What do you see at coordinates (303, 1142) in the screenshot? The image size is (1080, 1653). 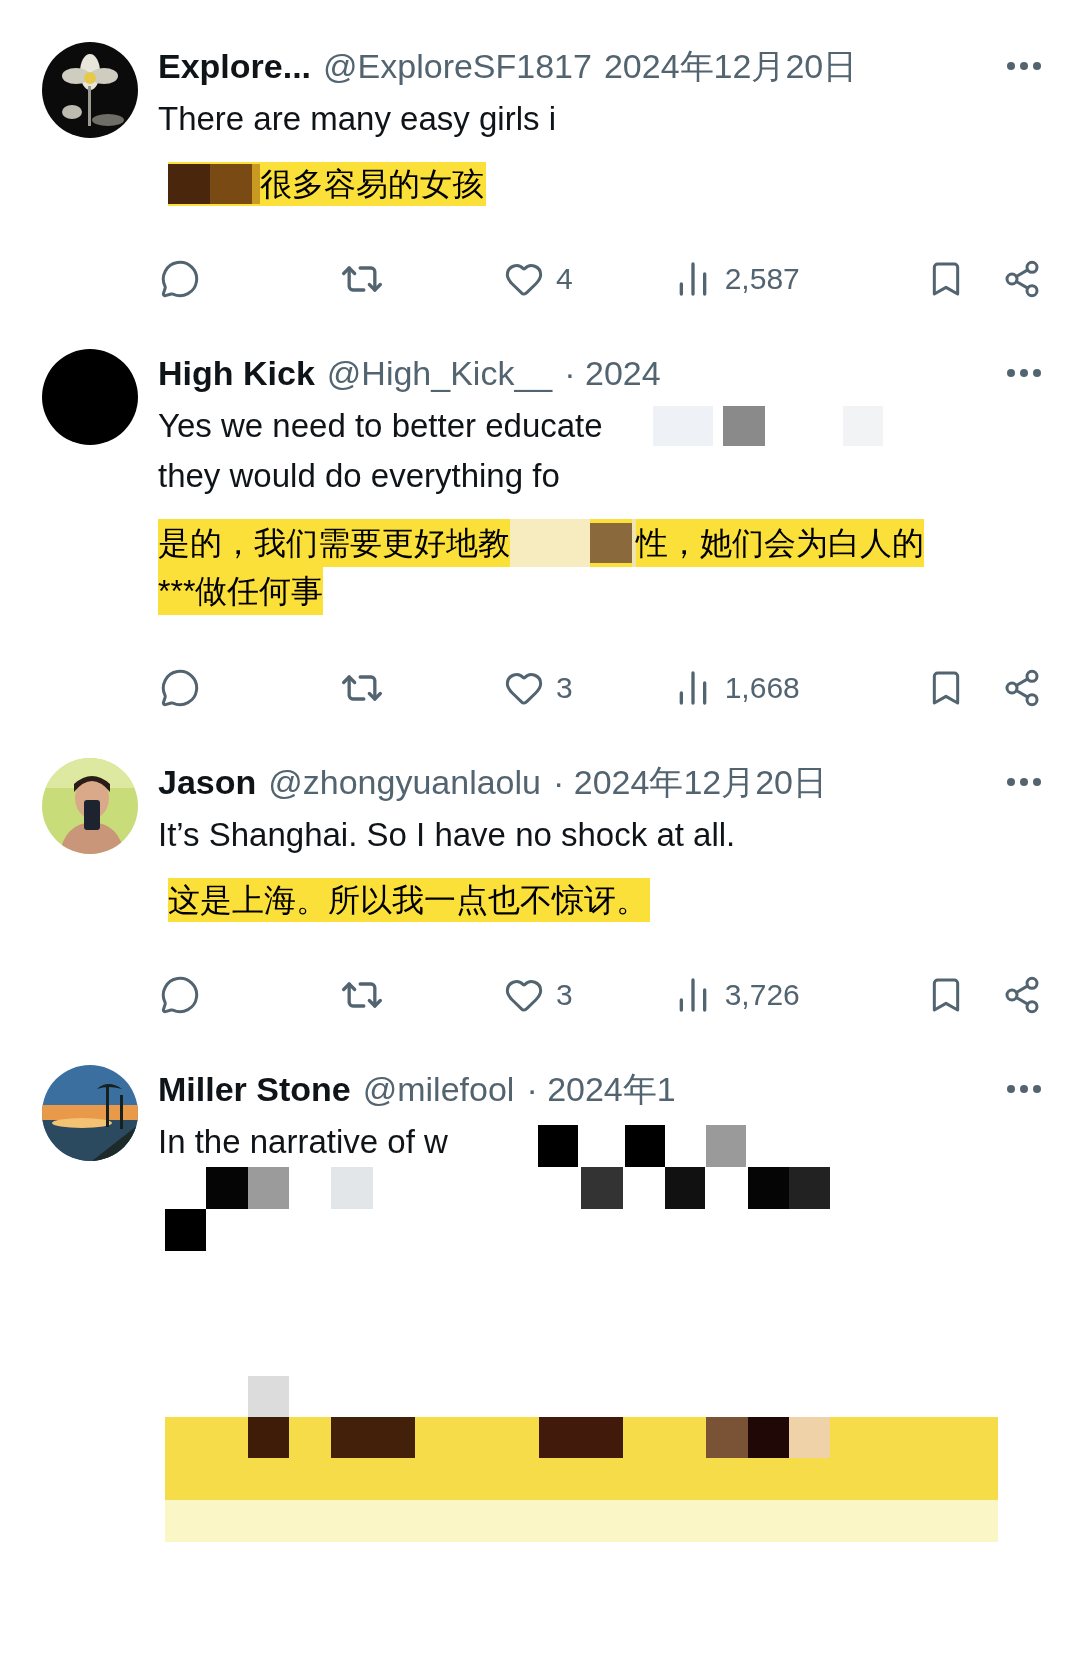 I see `post-text: In the narrative of w` at bounding box center [303, 1142].